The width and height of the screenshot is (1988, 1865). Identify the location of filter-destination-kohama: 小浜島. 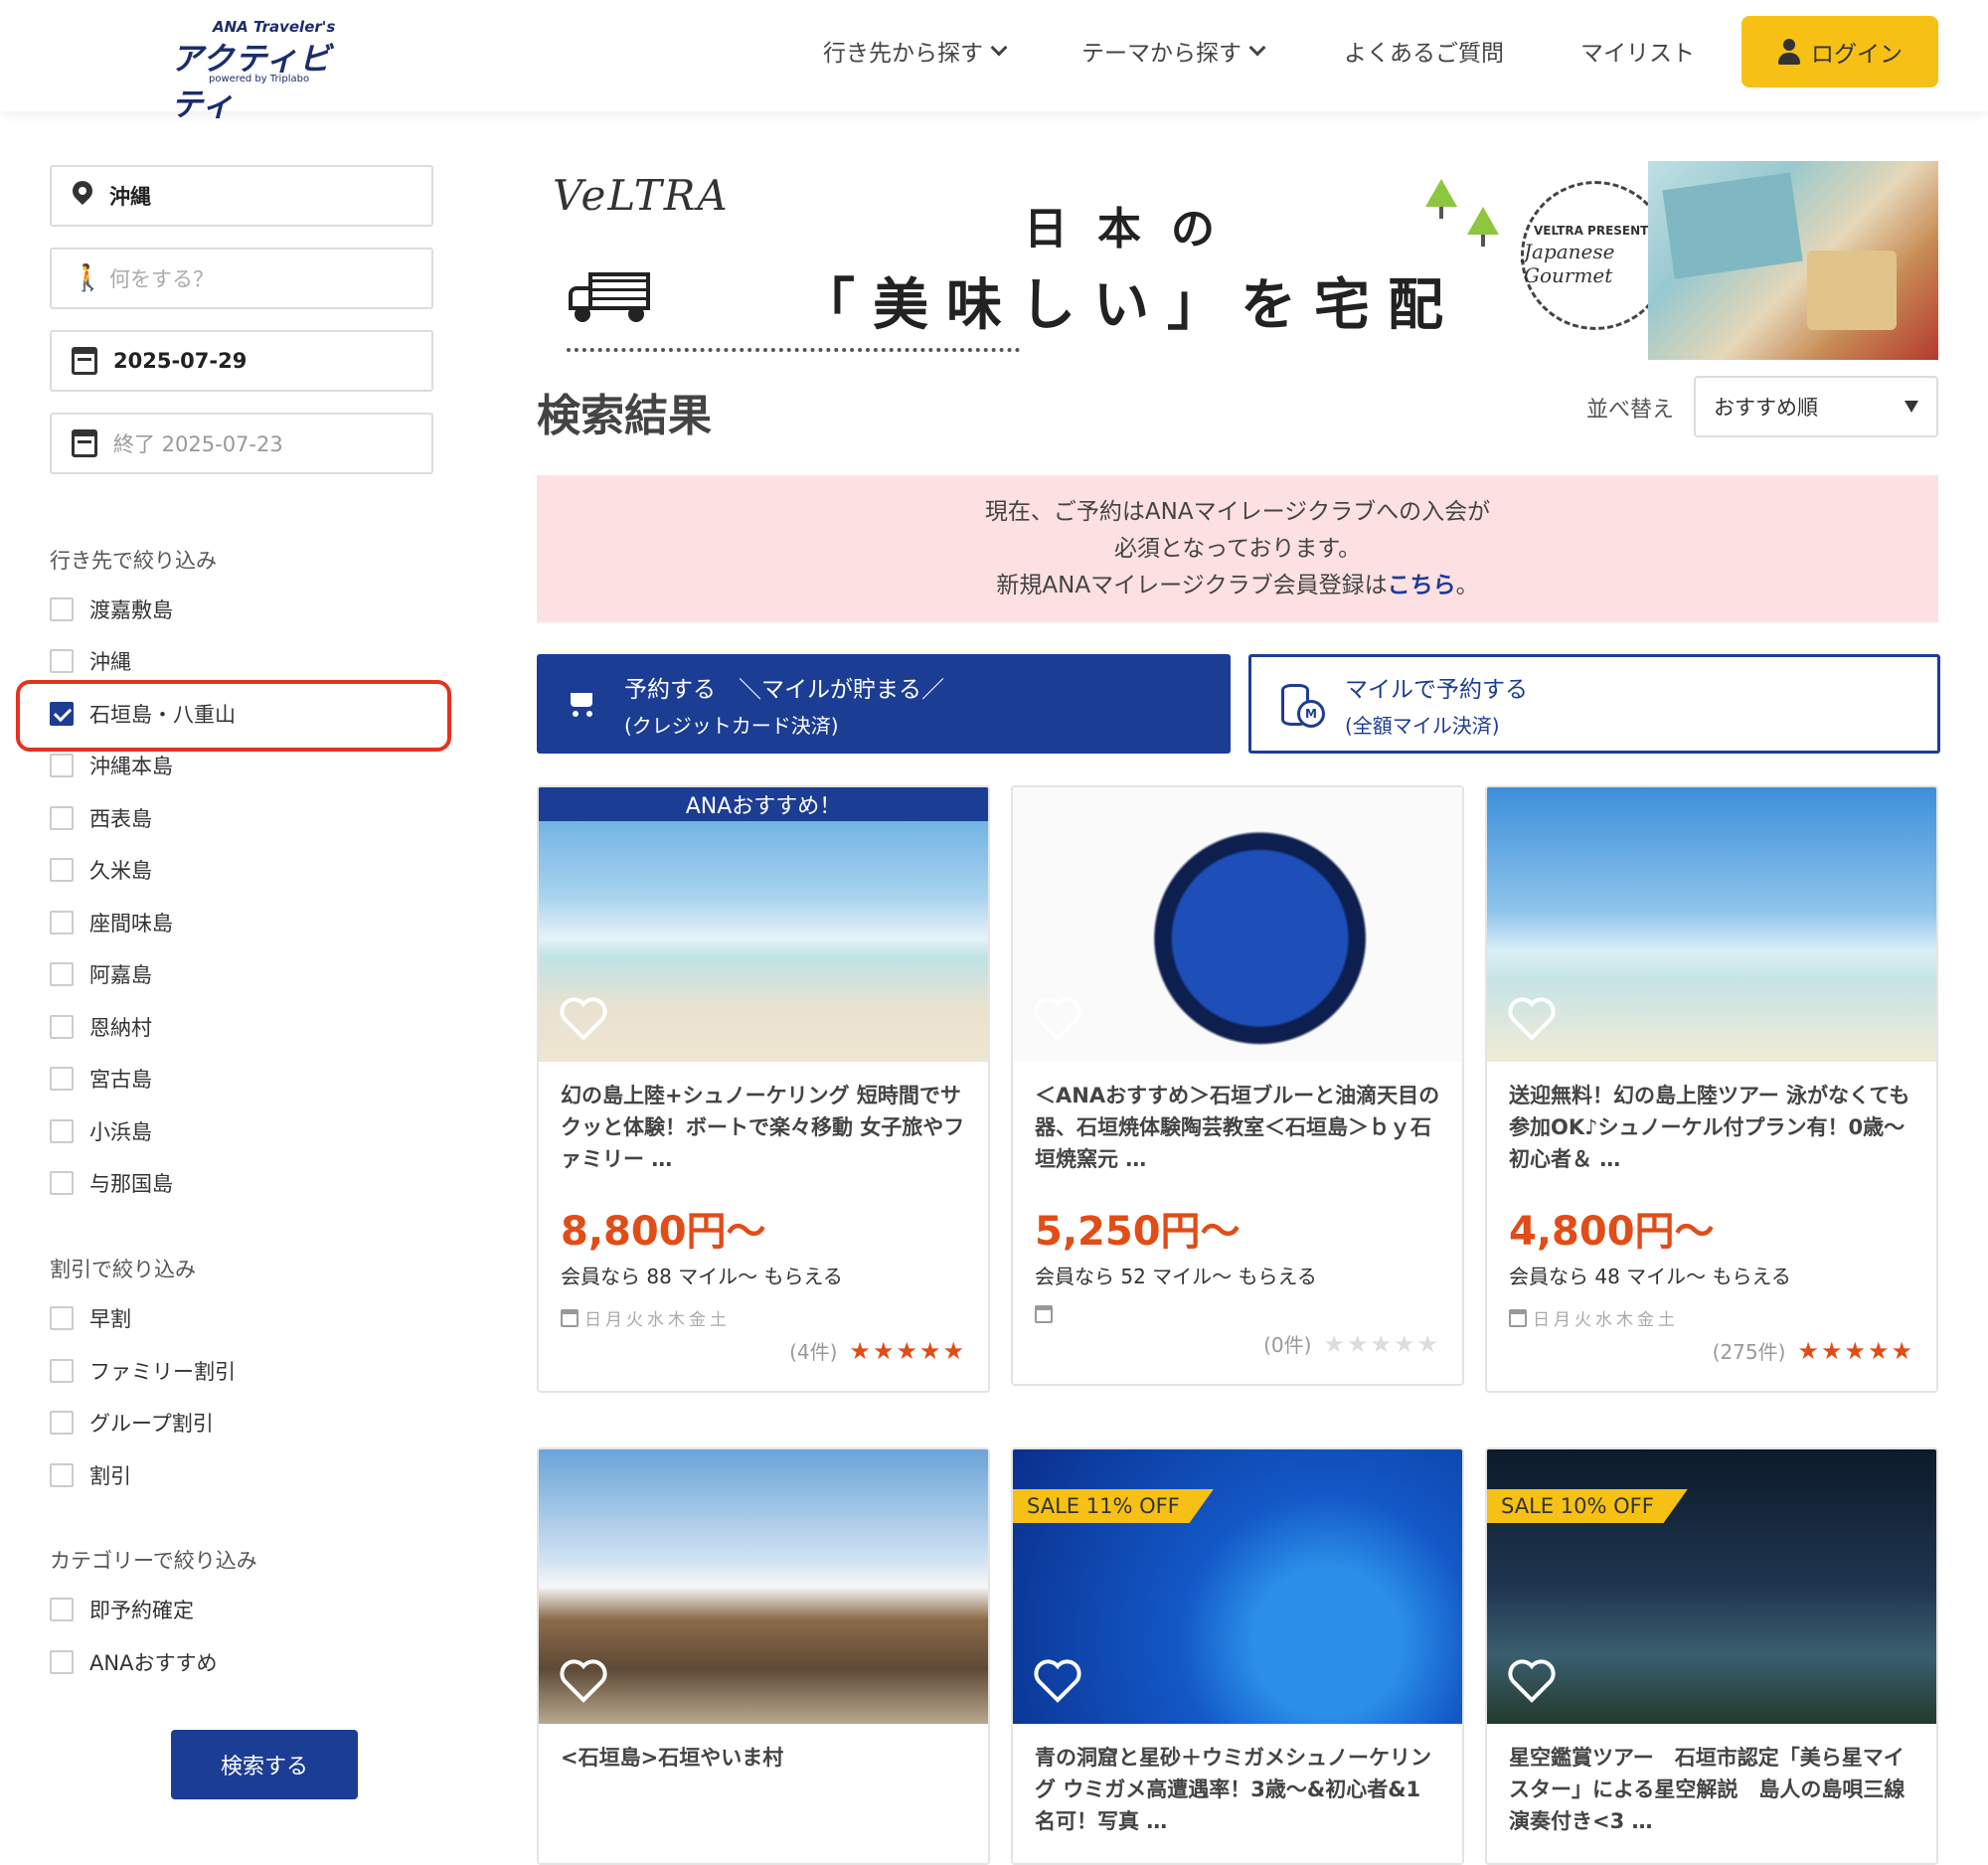
(101, 1131).